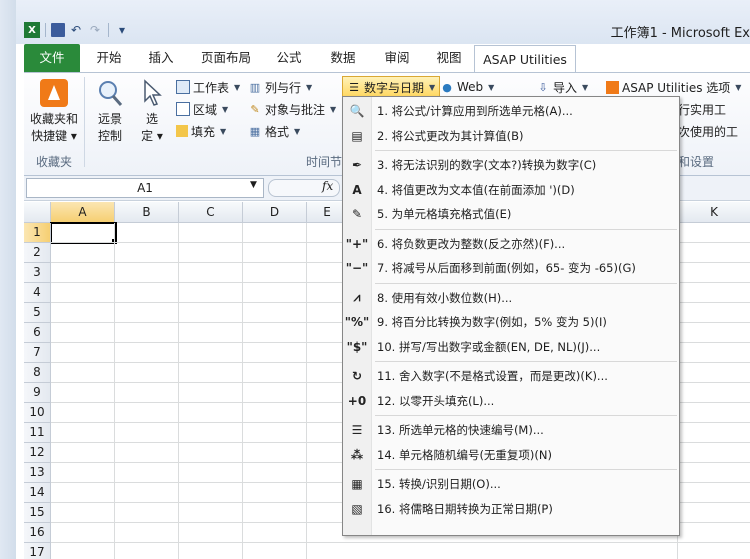 This screenshot has height=559, width=750. I want to click on group-label-time: 时间节, so click(324, 162).